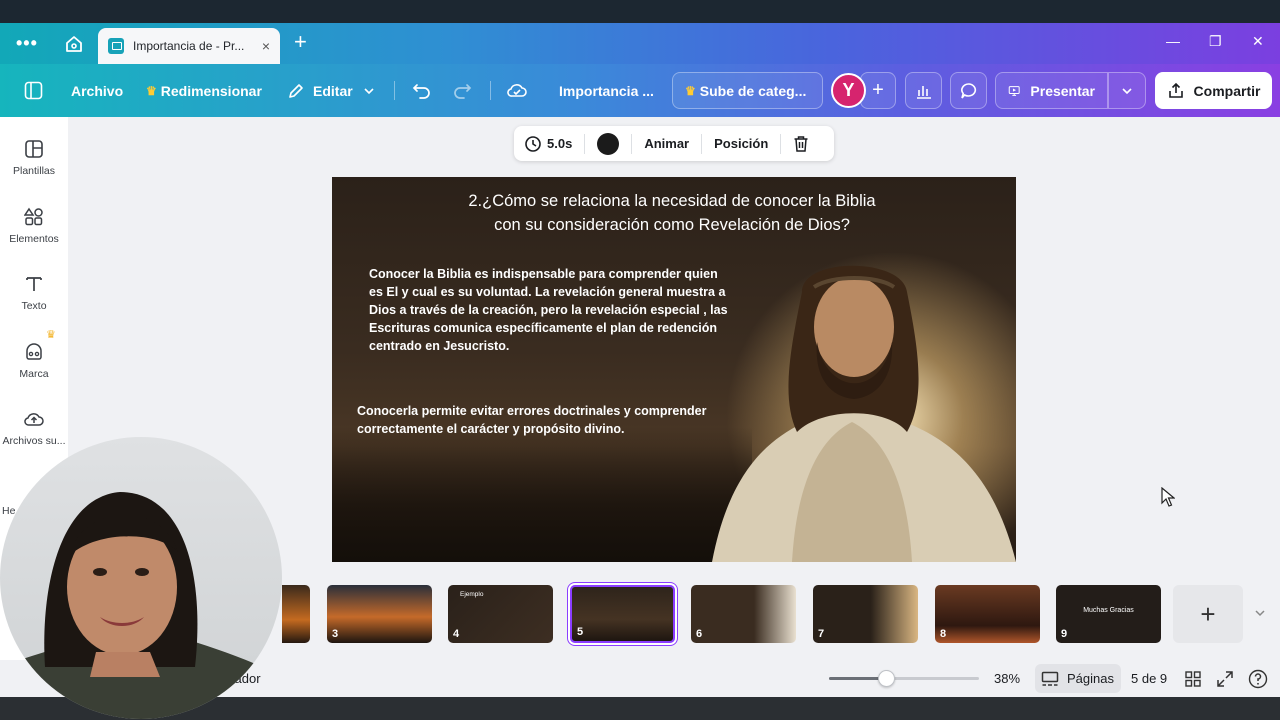  Describe the element at coordinates (608, 143) in the screenshot. I see `color-swatch` at that location.